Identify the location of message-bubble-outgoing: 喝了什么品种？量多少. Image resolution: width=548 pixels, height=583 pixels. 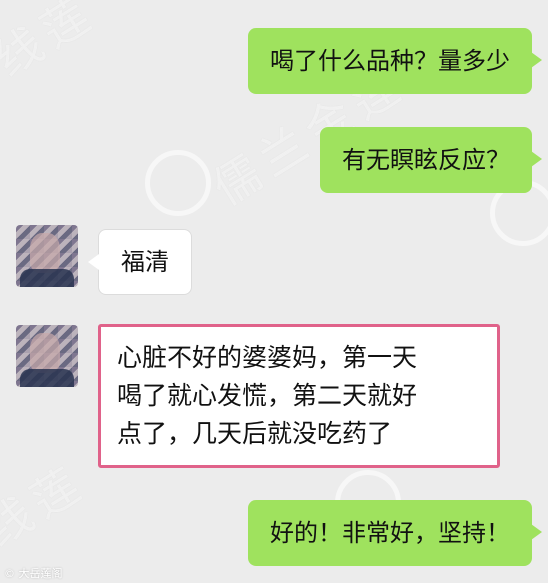
(395, 61).